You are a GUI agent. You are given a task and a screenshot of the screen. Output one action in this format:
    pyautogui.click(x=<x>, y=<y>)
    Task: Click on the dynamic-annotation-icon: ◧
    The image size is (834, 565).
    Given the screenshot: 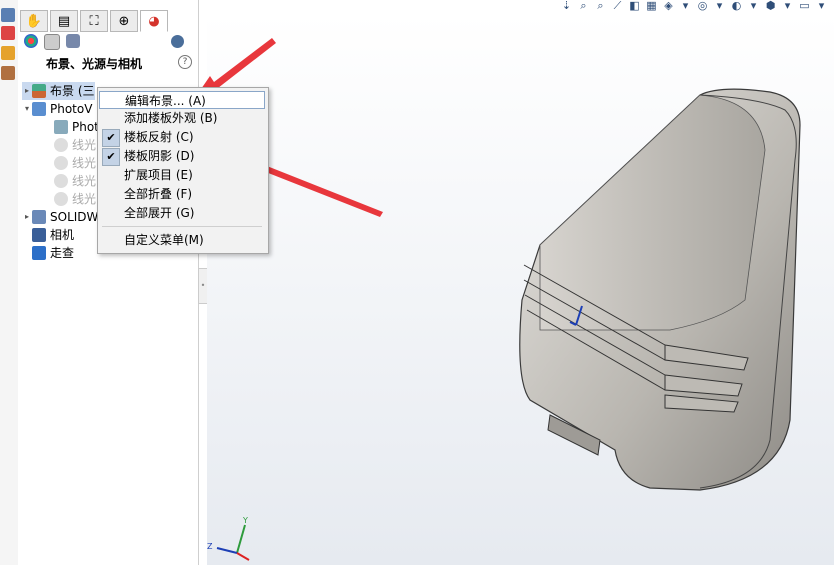 What is the action you would take?
    pyautogui.click(x=634, y=6)
    